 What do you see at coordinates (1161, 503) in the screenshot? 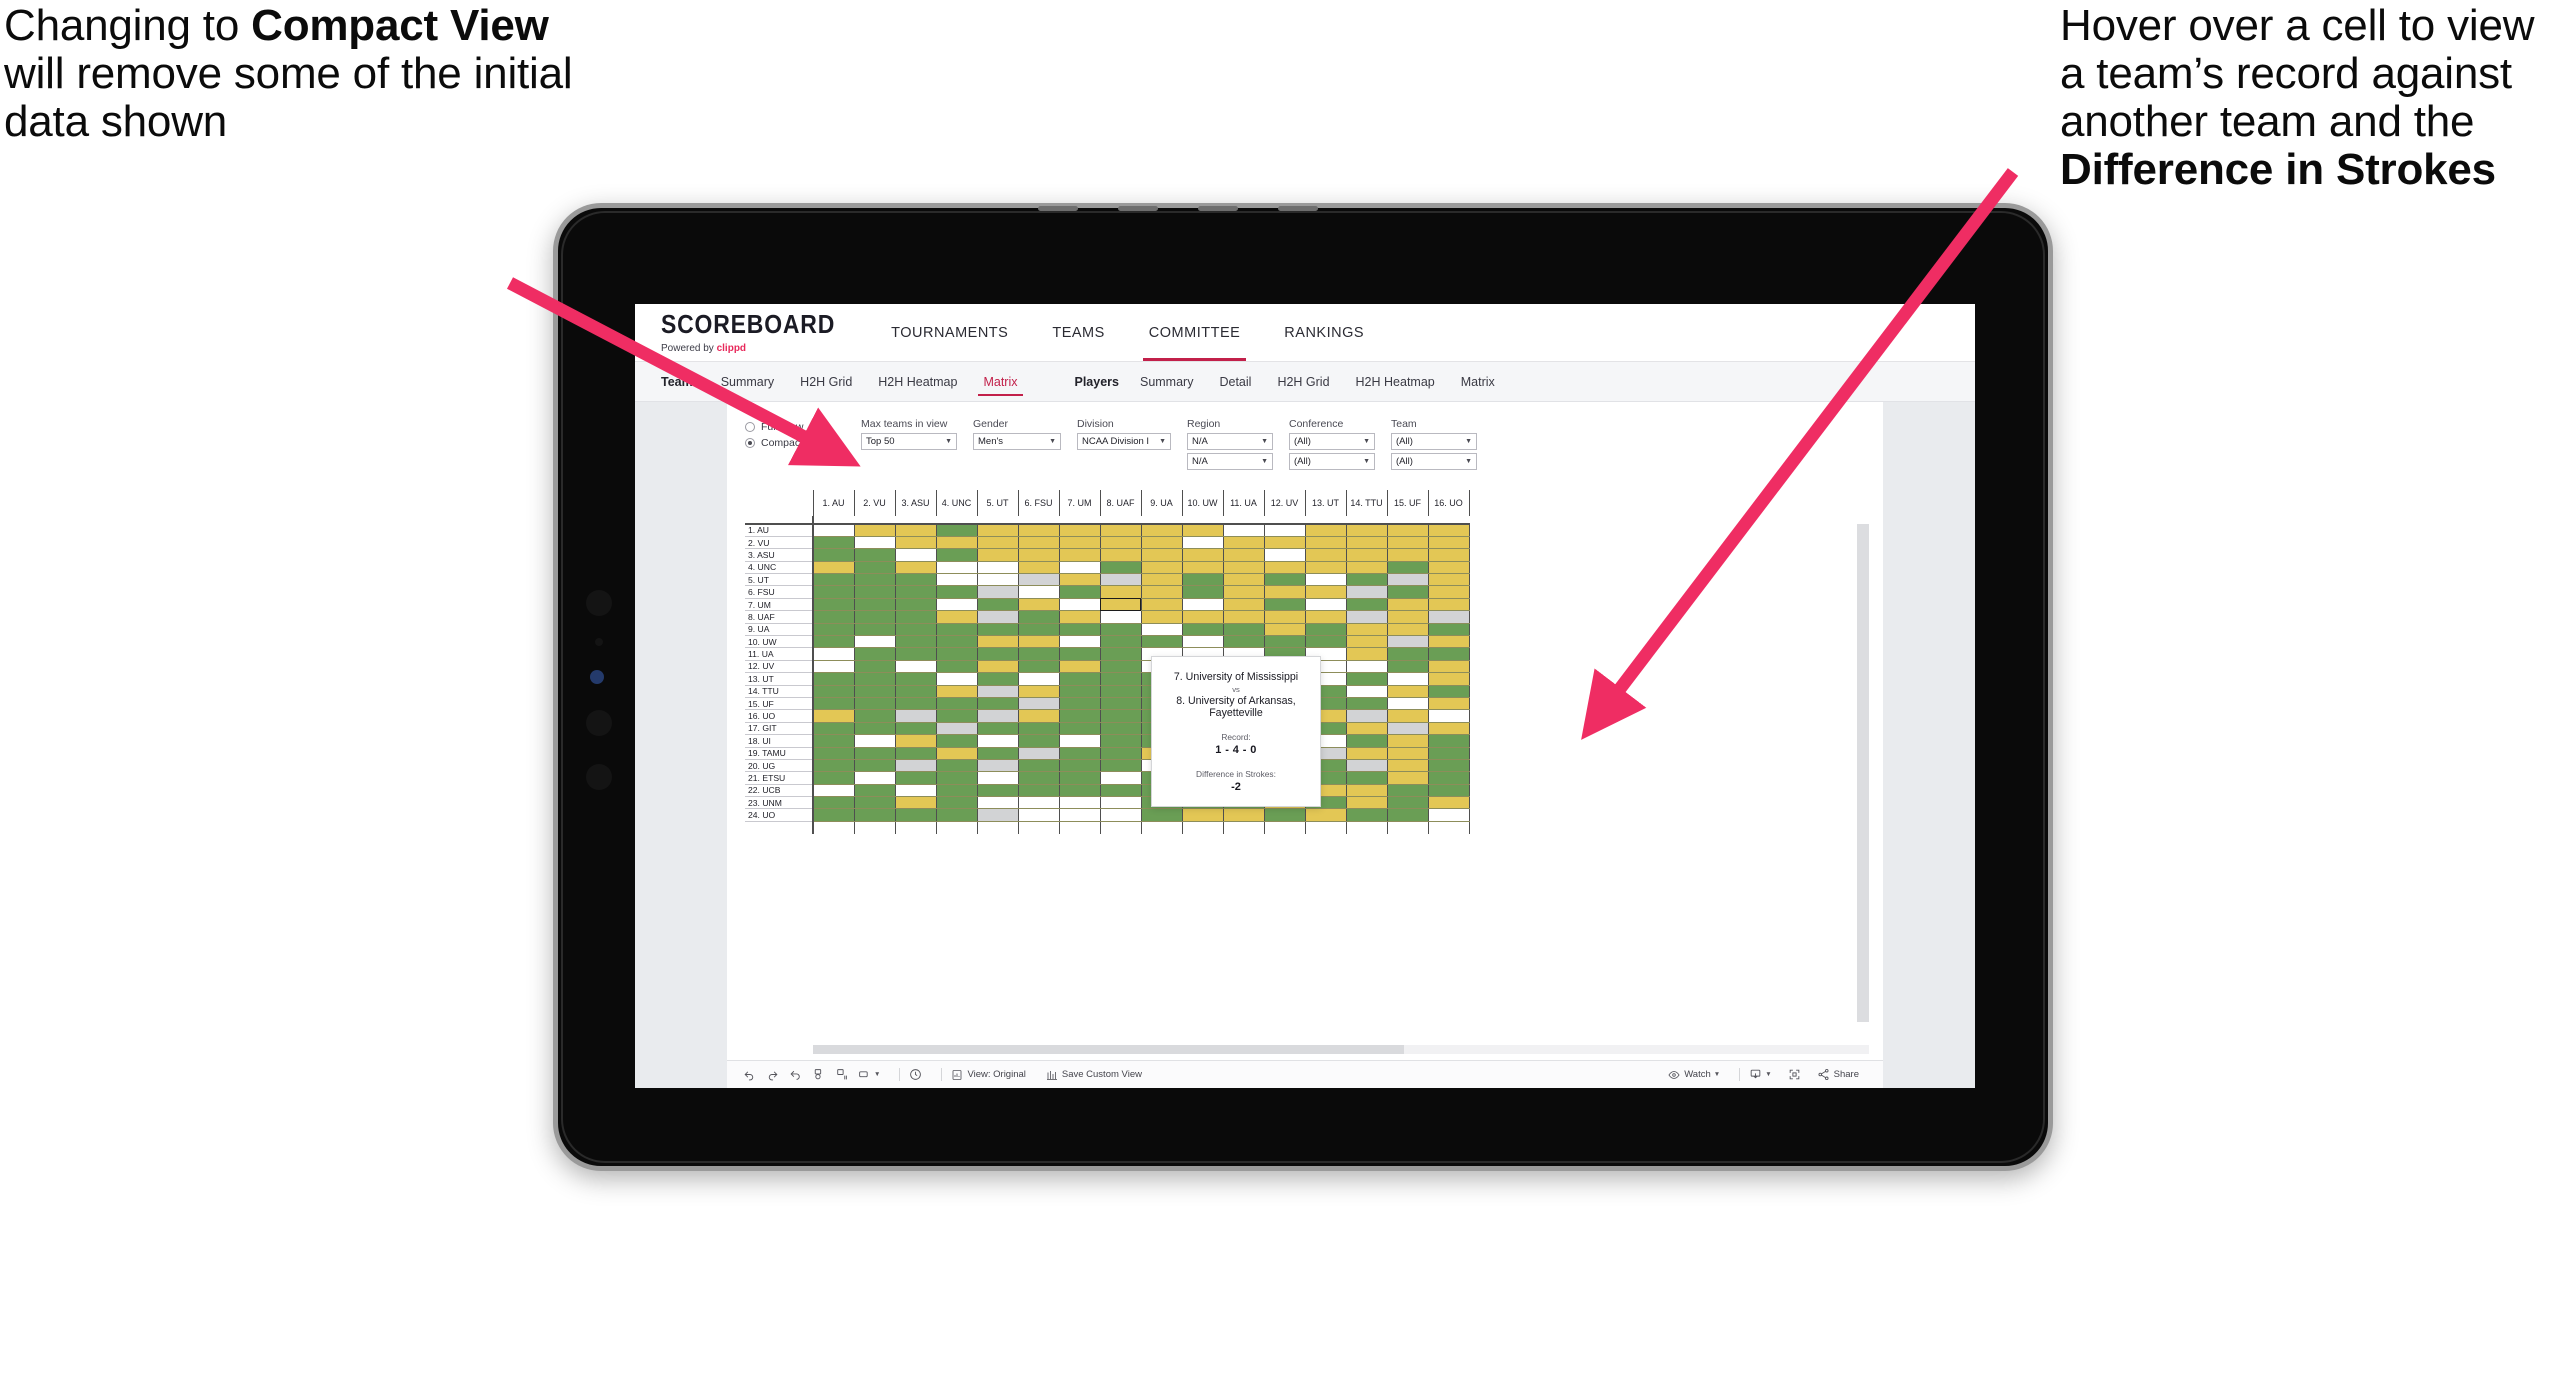
I see `matrix-column-header: 9. UA` at bounding box center [1161, 503].